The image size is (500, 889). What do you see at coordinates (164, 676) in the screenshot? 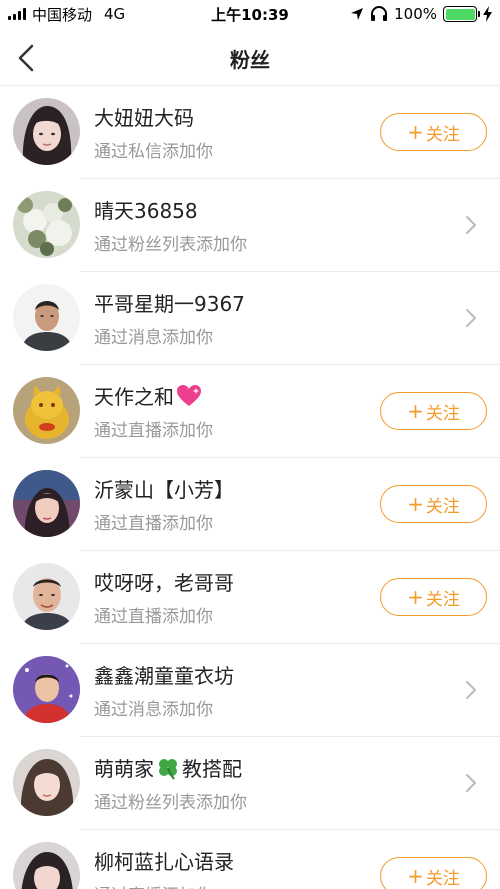
I see `follower-name: 鑫鑫潮童童衣坊` at bounding box center [164, 676].